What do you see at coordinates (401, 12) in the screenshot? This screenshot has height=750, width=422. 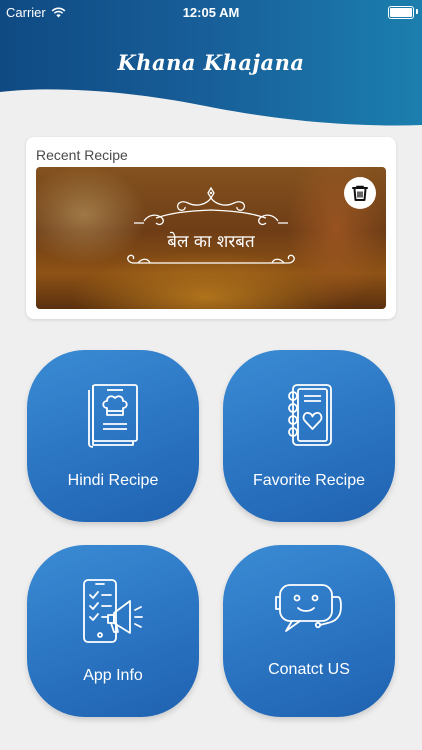 I see `battery-icon` at bounding box center [401, 12].